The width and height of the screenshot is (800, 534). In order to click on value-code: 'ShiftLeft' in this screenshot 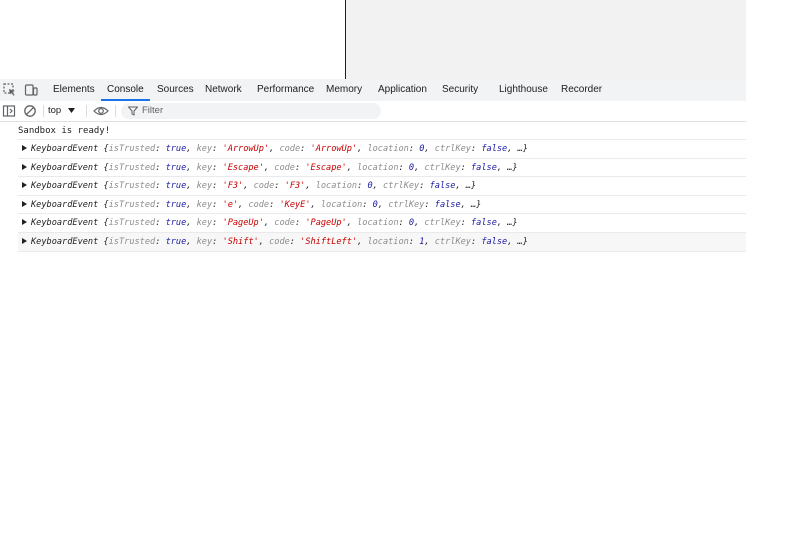, I will do `click(329, 242)`.